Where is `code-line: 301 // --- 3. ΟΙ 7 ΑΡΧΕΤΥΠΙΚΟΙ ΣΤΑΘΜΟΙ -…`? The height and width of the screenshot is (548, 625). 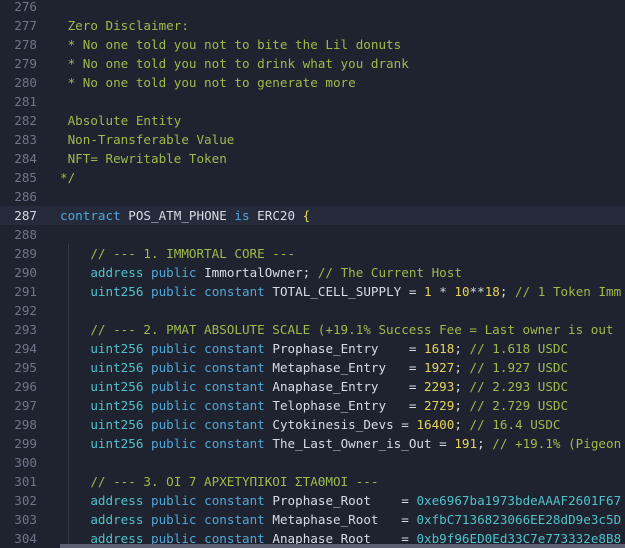
code-line: 301 // --- 3. ΟΙ 7 ΑΡΧΕΤΥΠΙΚΟΙ ΣΤΑΘΜΟΙ -… is located at coordinates (312, 481).